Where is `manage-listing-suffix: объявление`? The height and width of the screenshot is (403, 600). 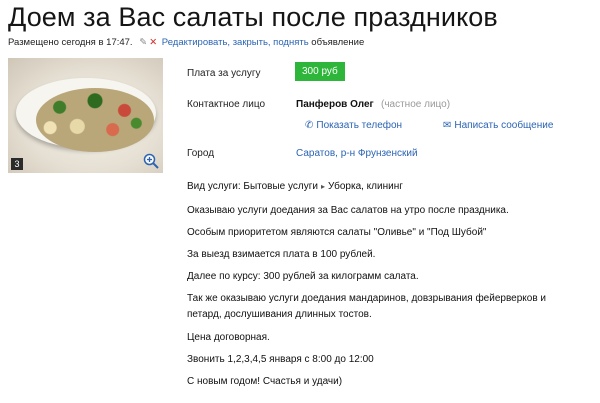
manage-listing-suffix: объявление is located at coordinates (338, 42).